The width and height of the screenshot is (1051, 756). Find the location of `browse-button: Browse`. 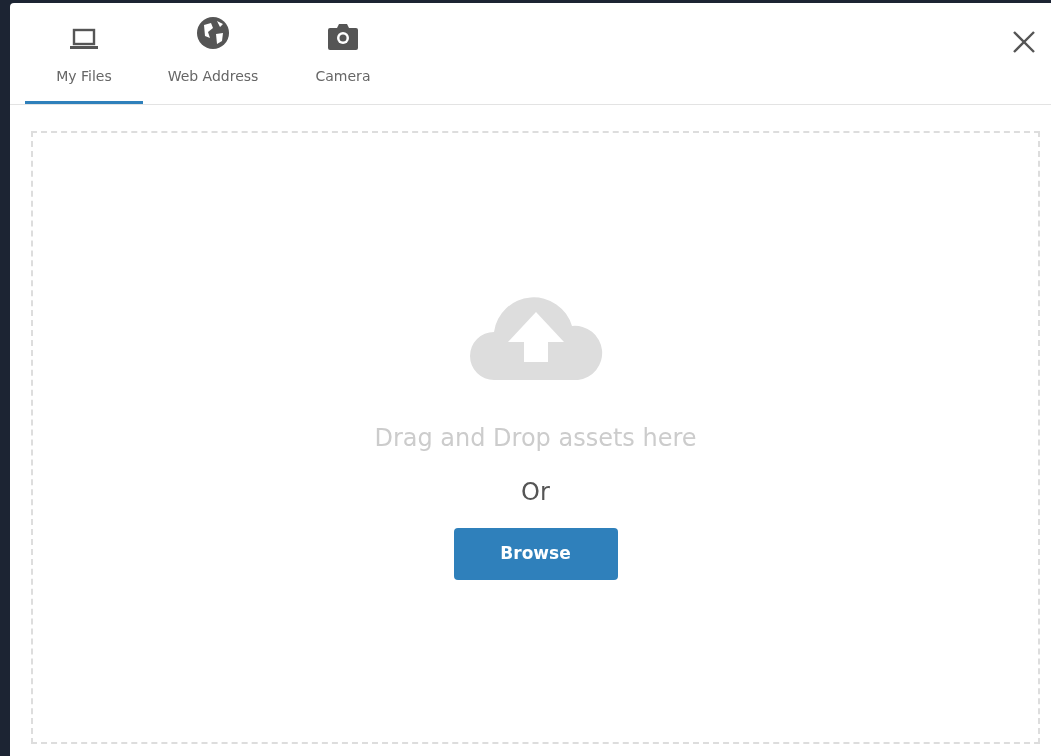

browse-button: Browse is located at coordinates (535, 554).